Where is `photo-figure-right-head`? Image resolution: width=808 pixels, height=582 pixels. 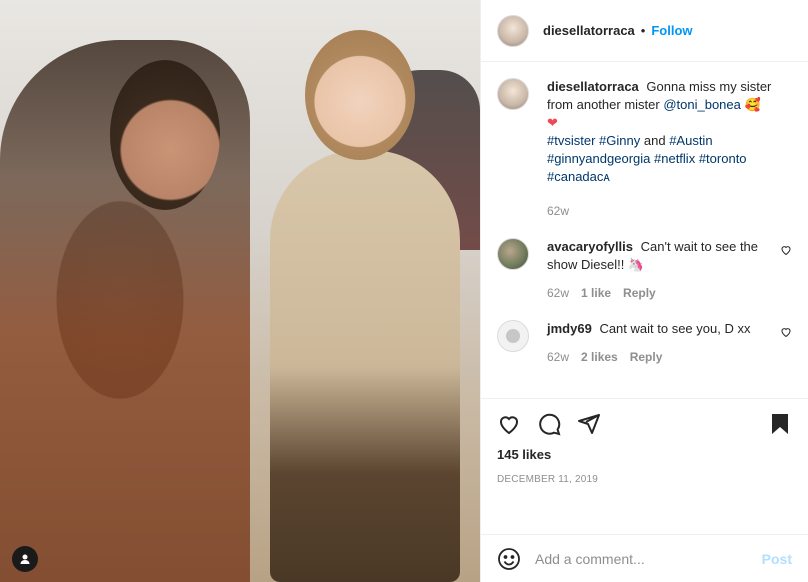
photo-figure-right-head is located at coordinates (360, 95).